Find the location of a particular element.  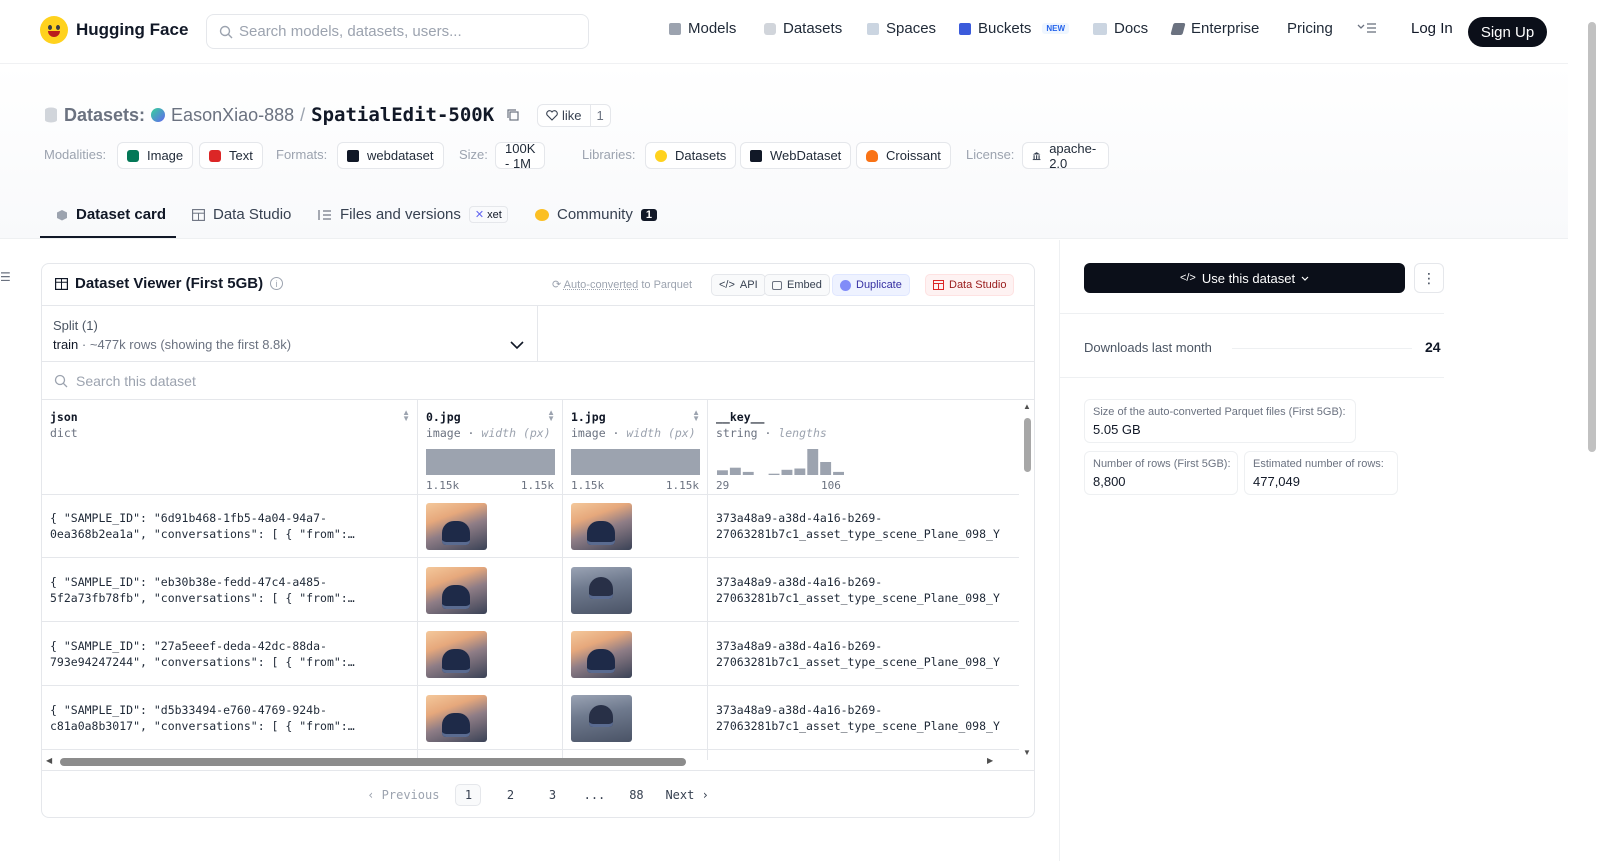

column-header-0-jpg: 0.jpg image · width (px) ▲ ▼ 1.15k 1.15k is located at coordinates (490, 447).